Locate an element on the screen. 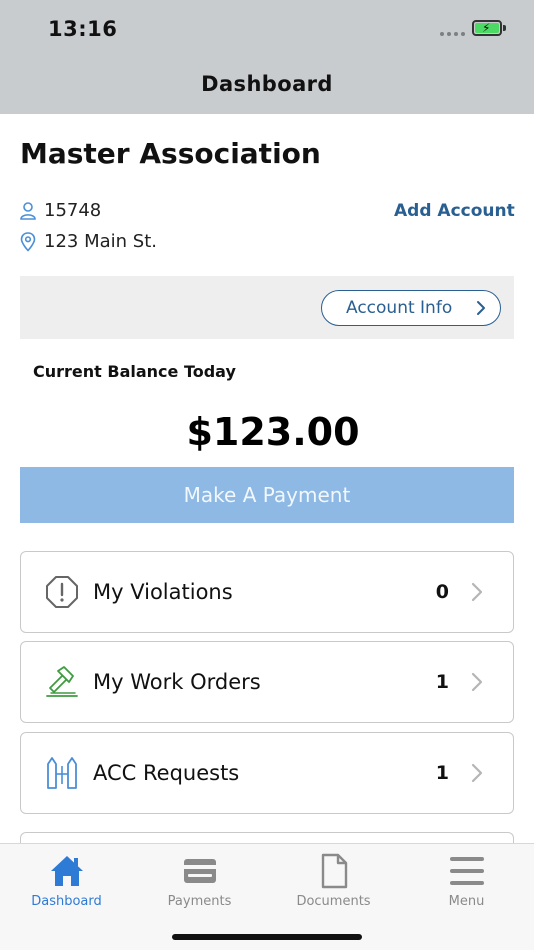 The image size is (534, 950). tab-documents-label: Documents is located at coordinates (333, 901).